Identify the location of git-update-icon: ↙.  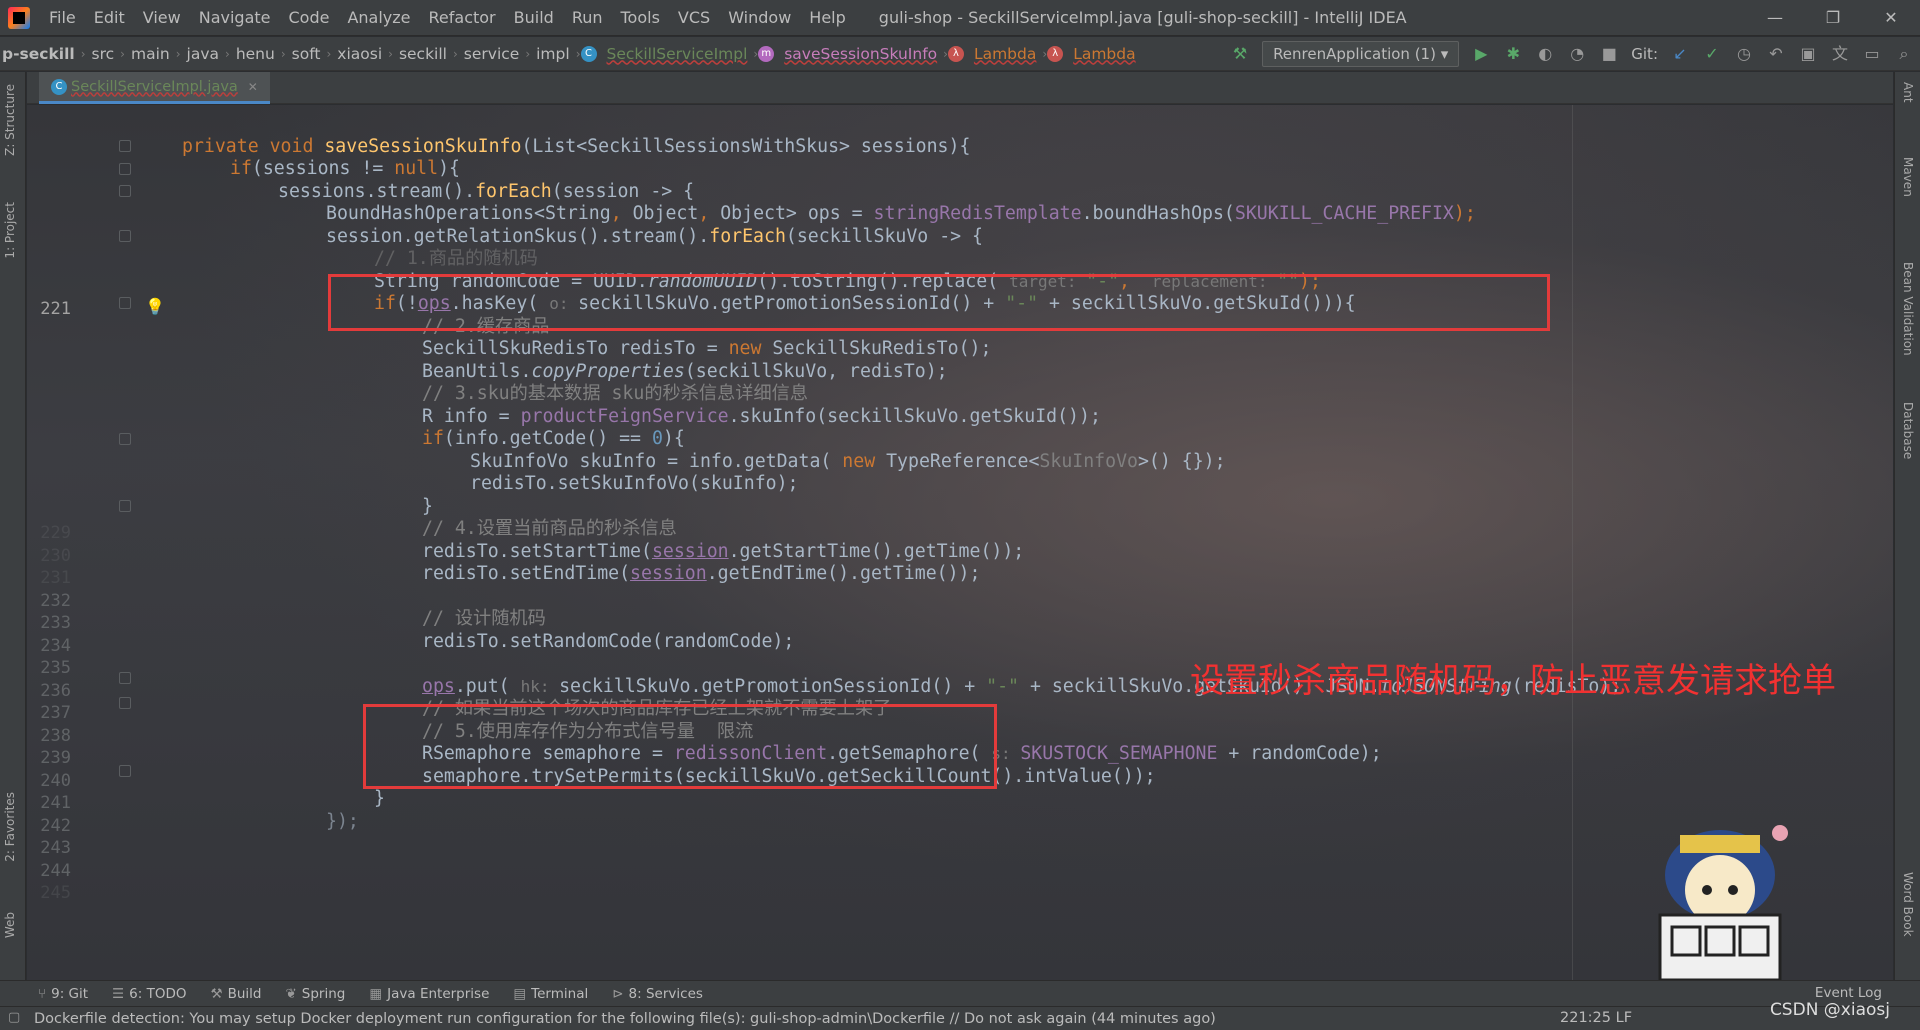
(1680, 54).